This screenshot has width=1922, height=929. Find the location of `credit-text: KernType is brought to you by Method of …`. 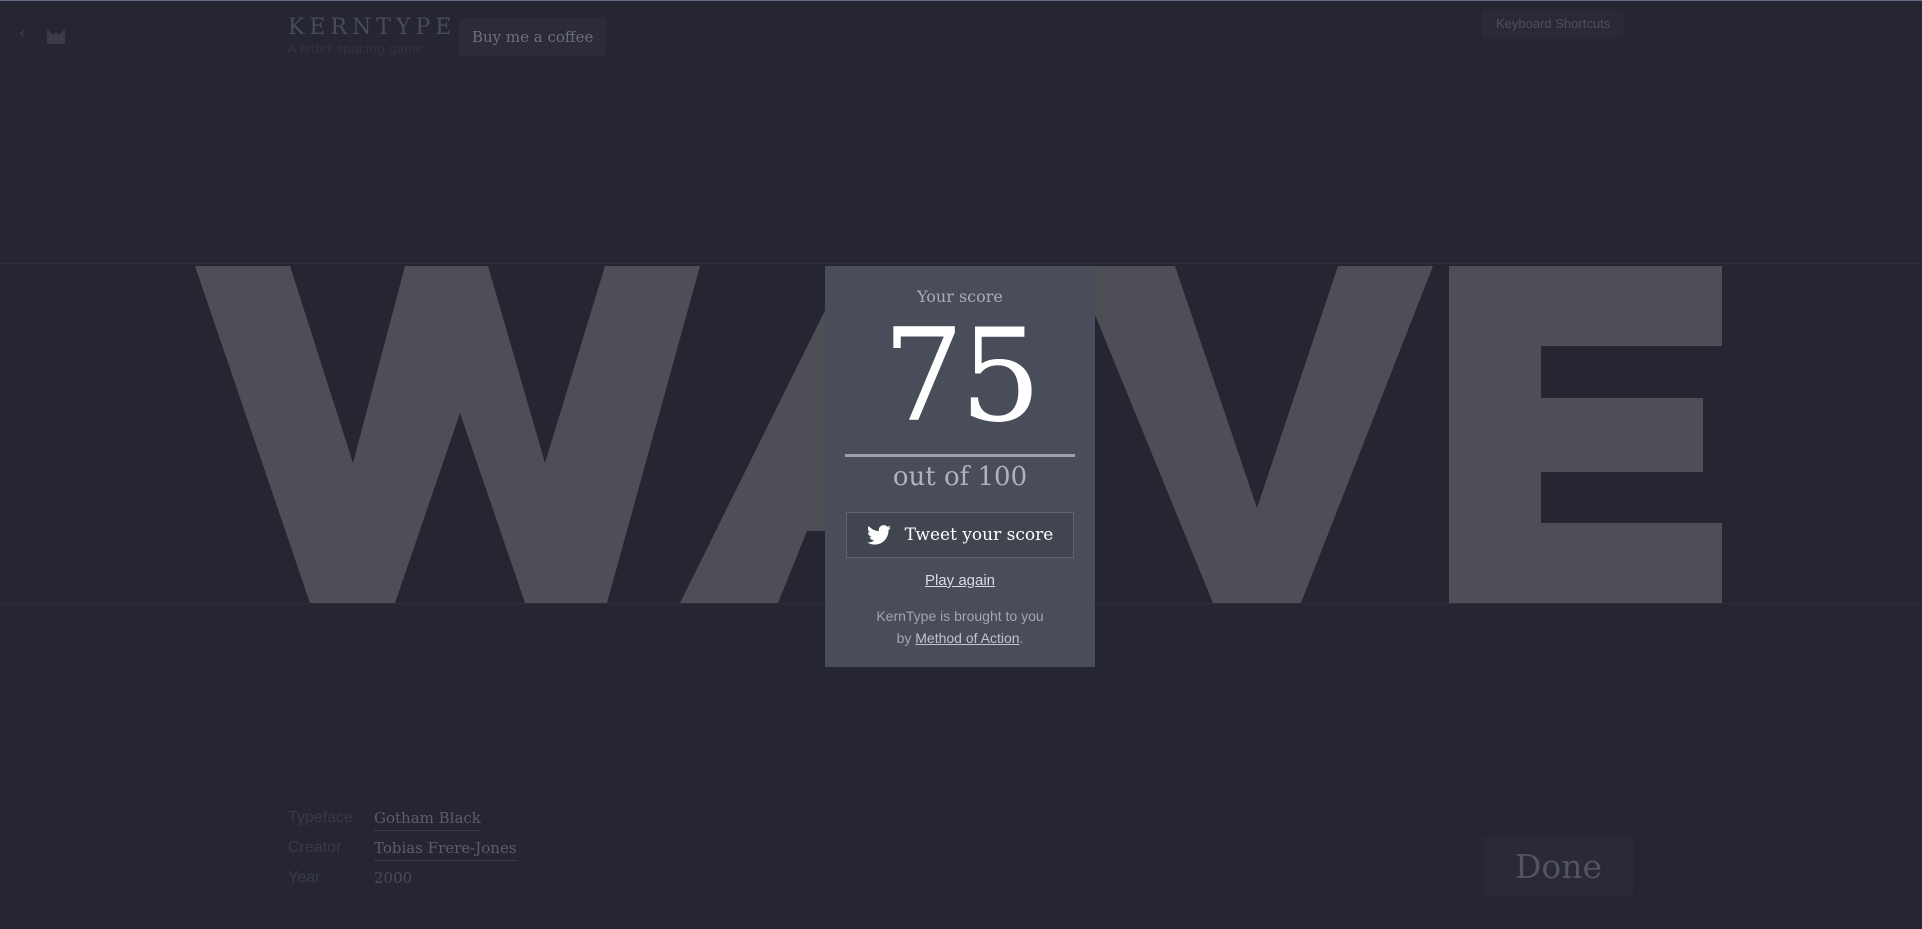

credit-text: KernType is brought to you by Method of … is located at coordinates (960, 627).